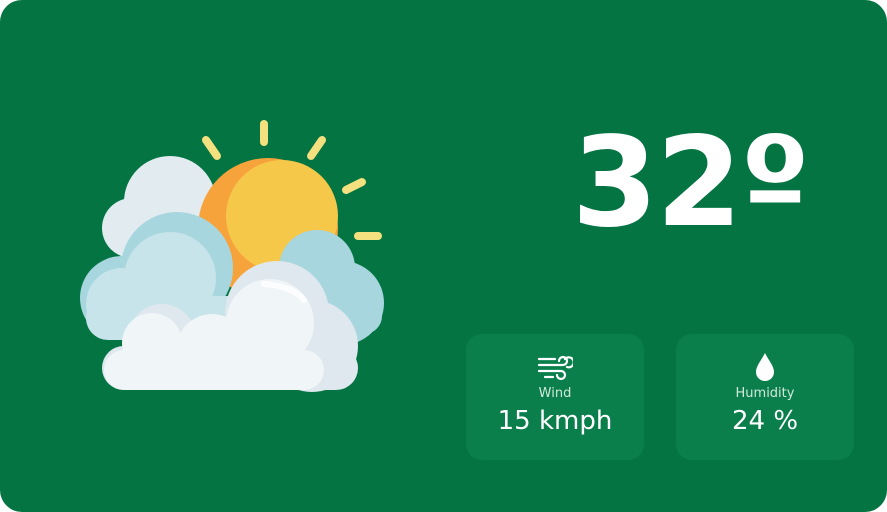 The width and height of the screenshot is (887, 512). I want to click on humidity-label: Humidity, so click(765, 393).